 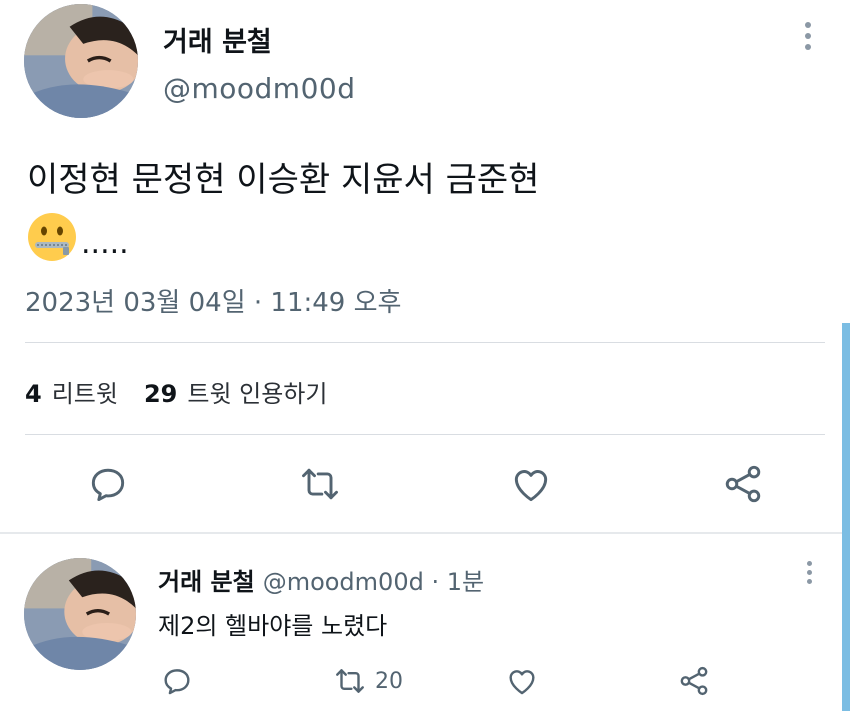 What do you see at coordinates (389, 681) in the screenshot?
I see `reply-retweet-count: 20` at bounding box center [389, 681].